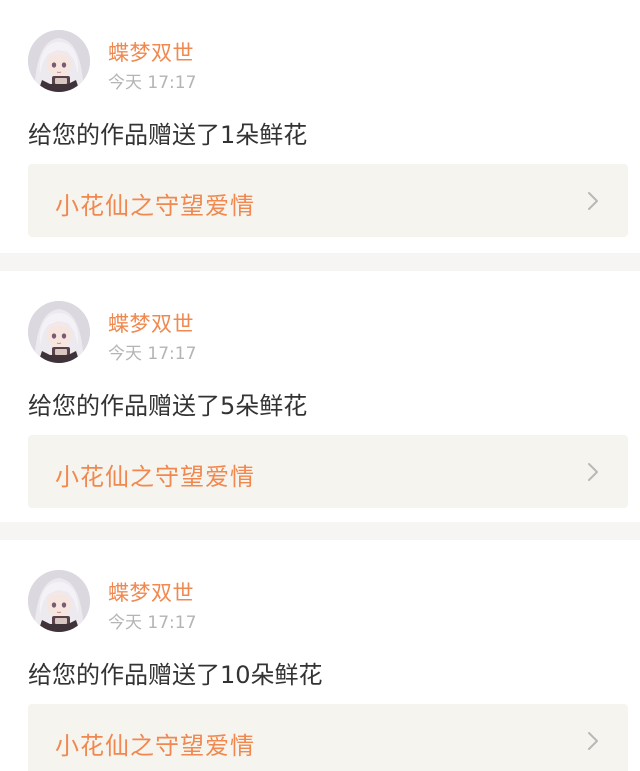 The width and height of the screenshot is (640, 771). What do you see at coordinates (168, 406) in the screenshot?
I see `notification-message: 给您的作品赠送了5朵鲜花` at bounding box center [168, 406].